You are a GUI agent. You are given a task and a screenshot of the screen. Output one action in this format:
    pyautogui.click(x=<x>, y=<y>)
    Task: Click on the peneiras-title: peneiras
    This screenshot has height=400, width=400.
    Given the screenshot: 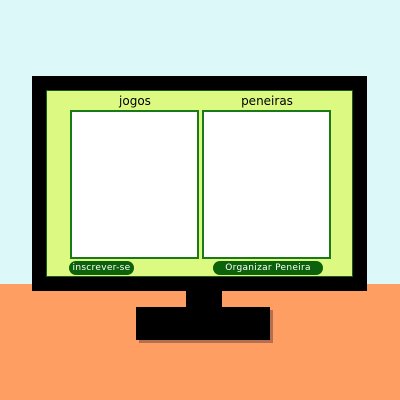 What is the action you would take?
    pyautogui.click(x=267, y=101)
    